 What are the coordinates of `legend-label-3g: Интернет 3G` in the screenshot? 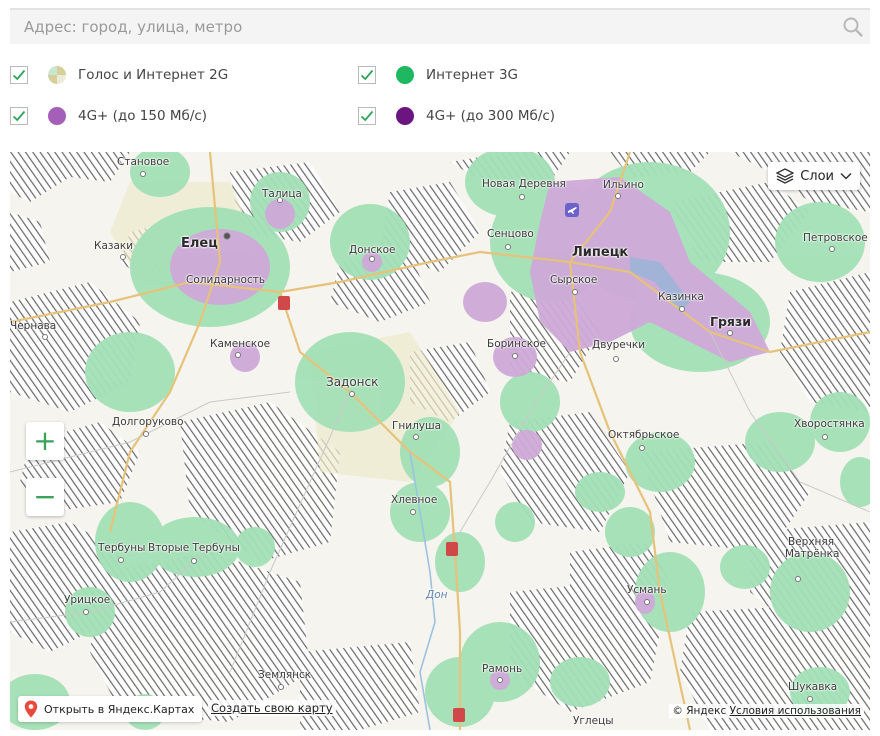 It's located at (472, 75).